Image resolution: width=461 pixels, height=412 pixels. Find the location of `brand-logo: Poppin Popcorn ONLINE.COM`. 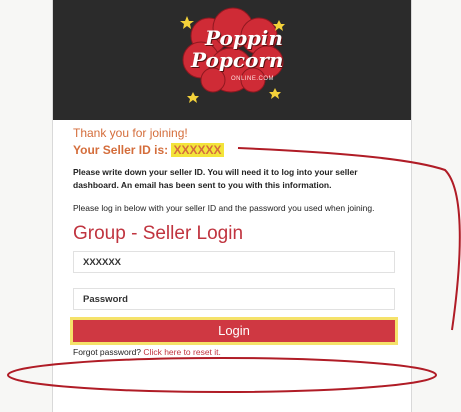

brand-logo: Poppin Popcorn ONLINE.COM is located at coordinates (233, 56).